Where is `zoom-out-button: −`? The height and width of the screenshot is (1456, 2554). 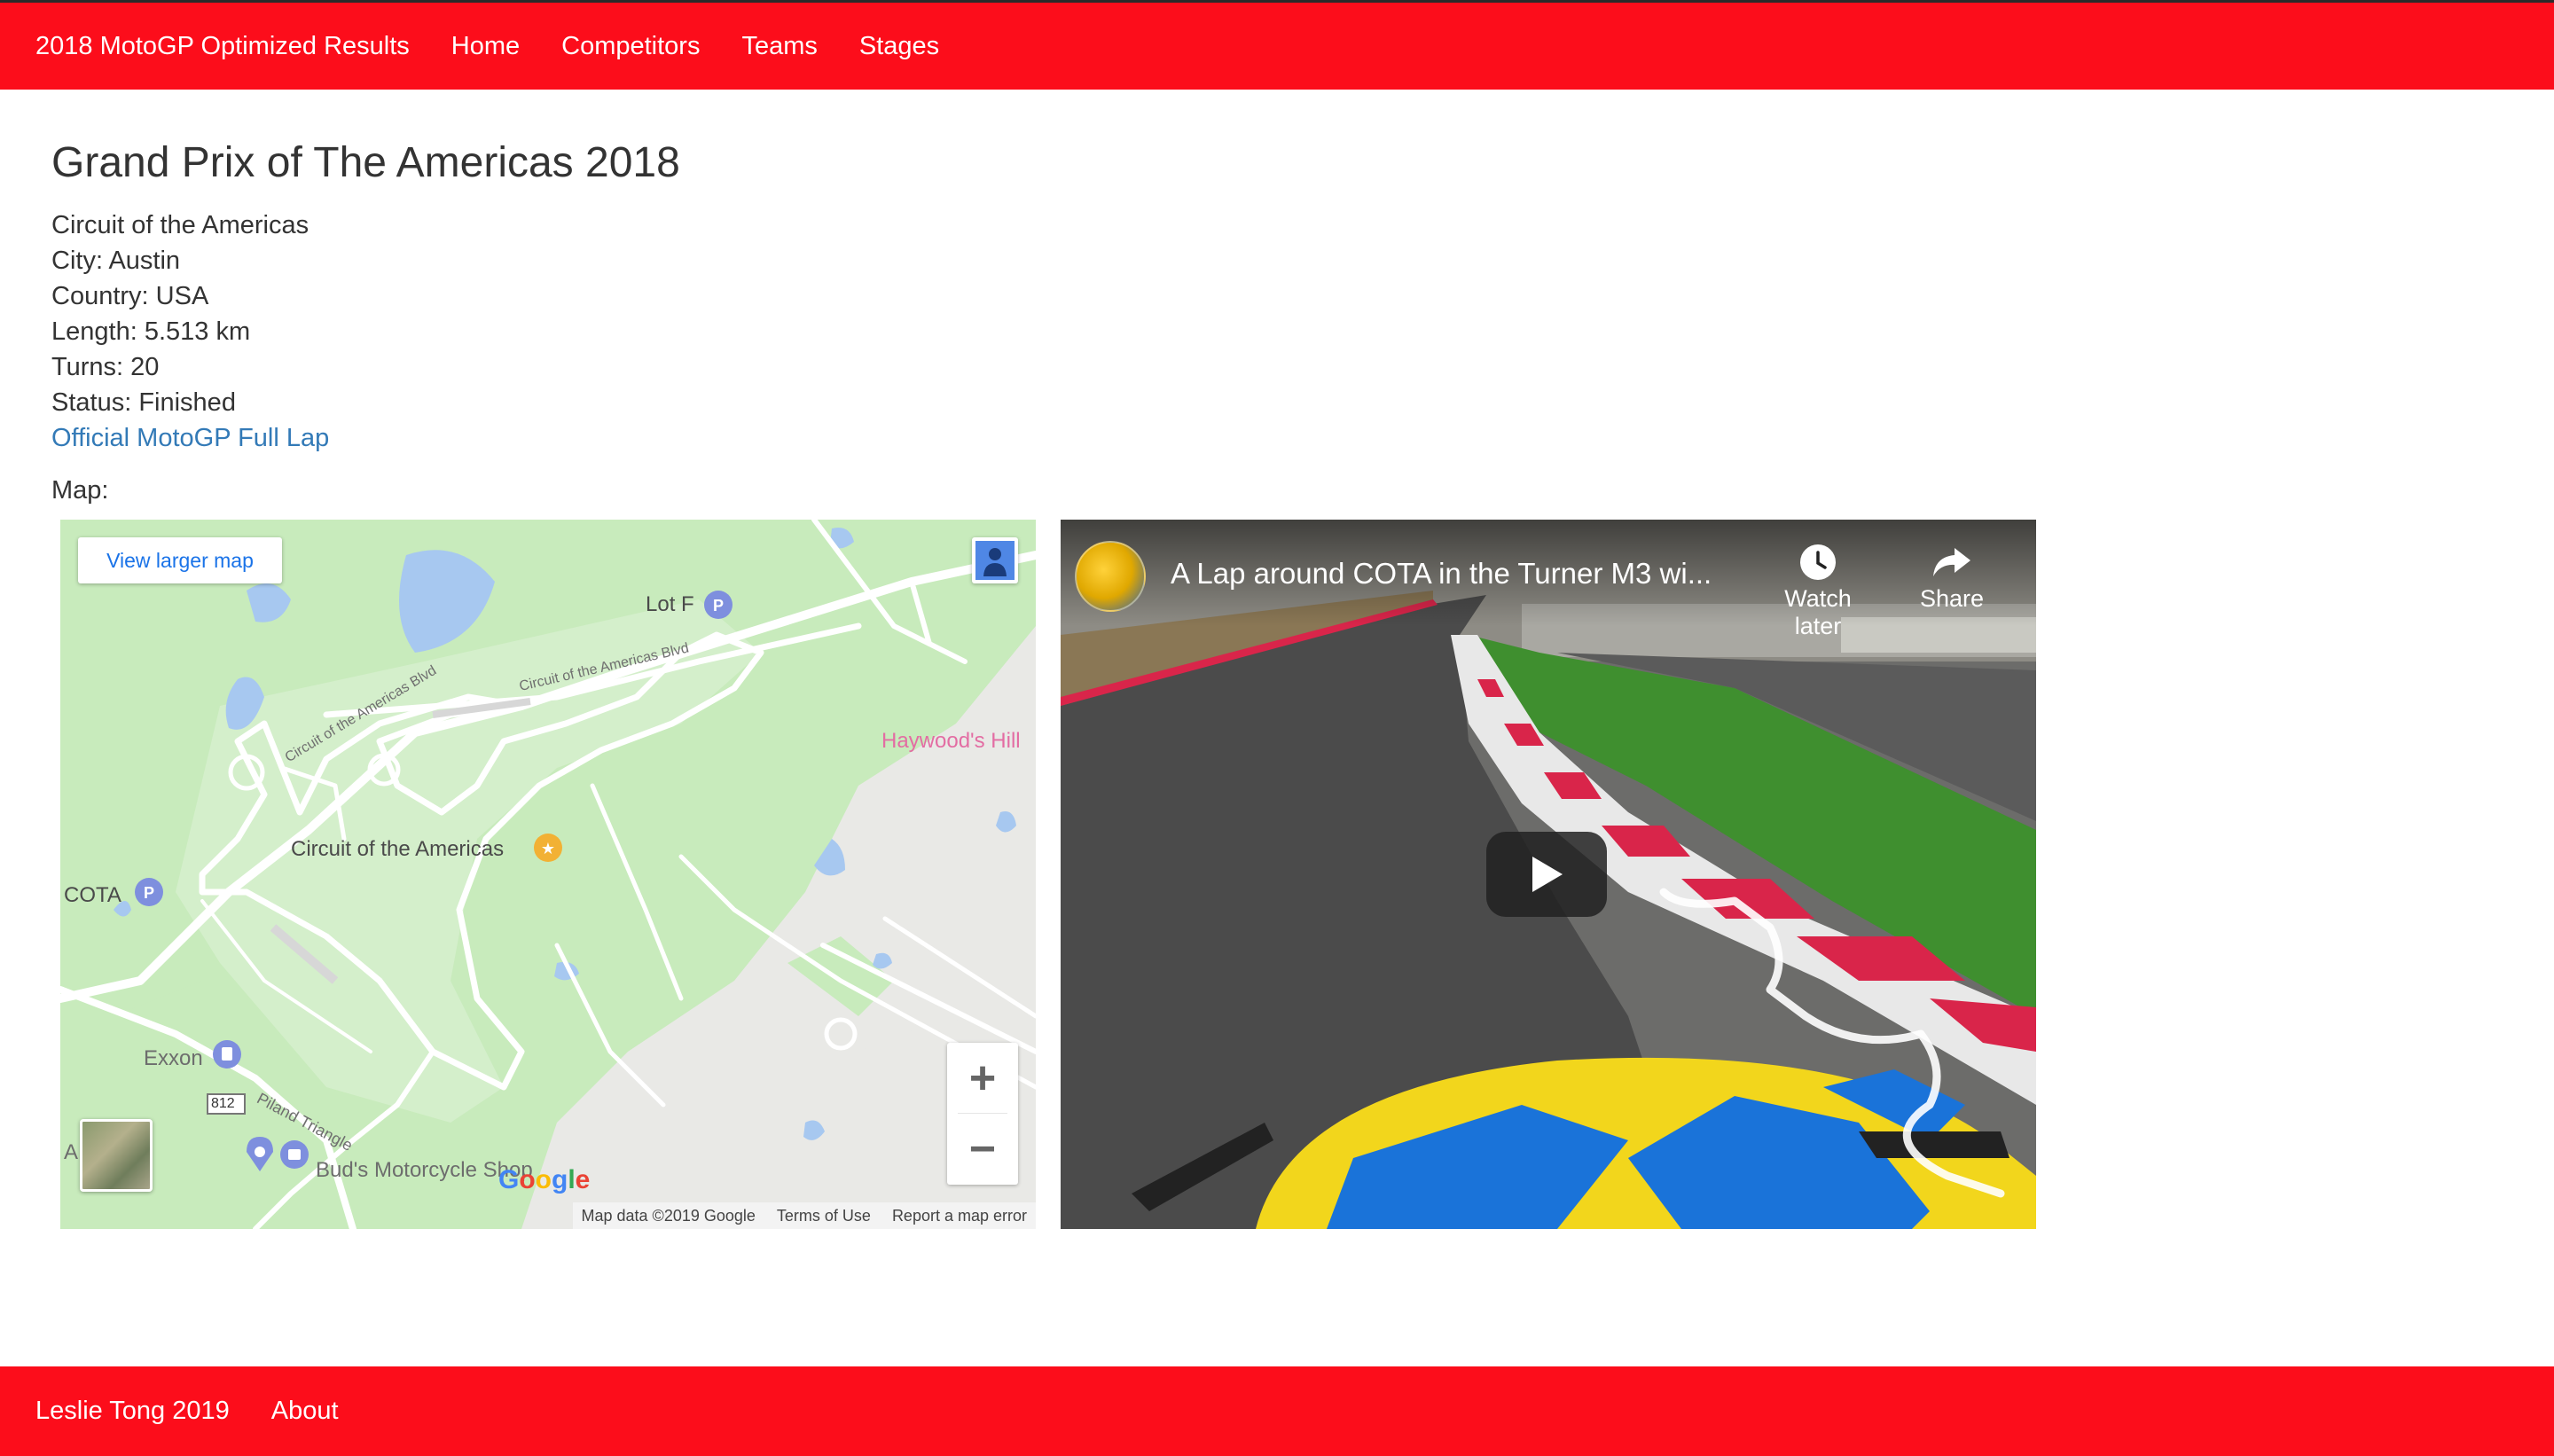 zoom-out-button: − is located at coordinates (982, 1149).